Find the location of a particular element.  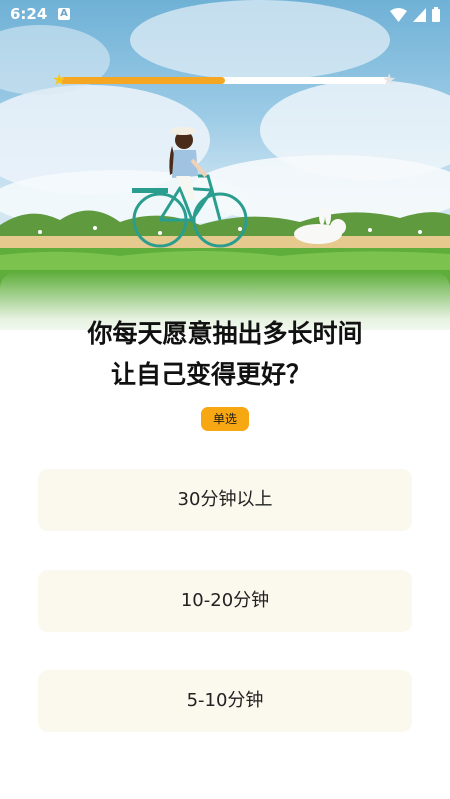

quiz-progress-bar is located at coordinates (225, 80).